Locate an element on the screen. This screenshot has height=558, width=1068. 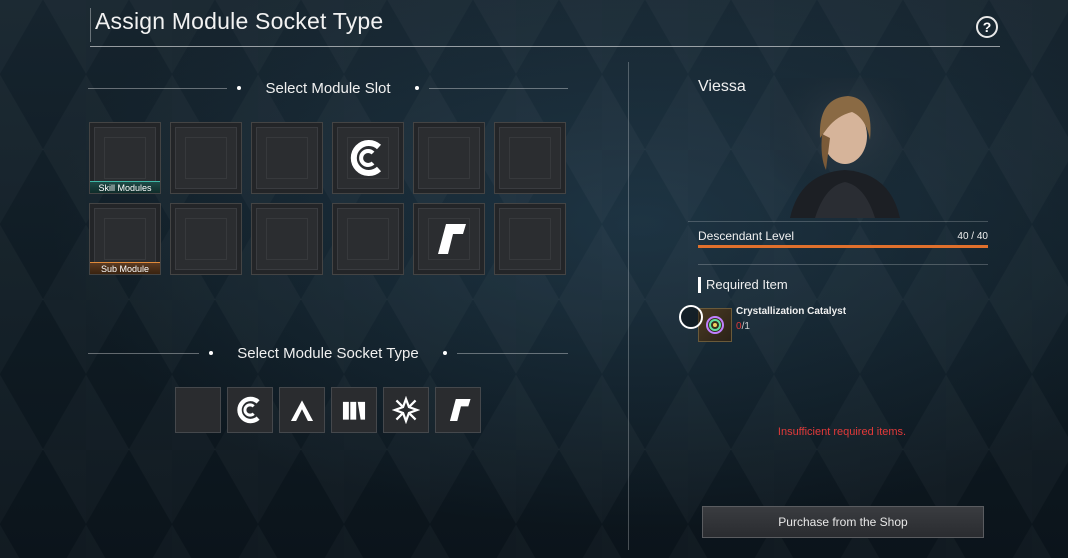
purchase-from-shop-button: Purchase from the Shop is located at coordinates (843, 522).